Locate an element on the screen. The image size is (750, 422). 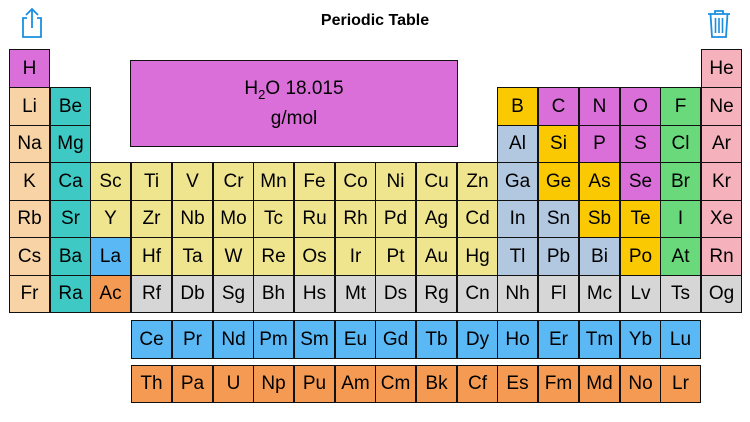
element-am: Am is located at coordinates (355, 384).